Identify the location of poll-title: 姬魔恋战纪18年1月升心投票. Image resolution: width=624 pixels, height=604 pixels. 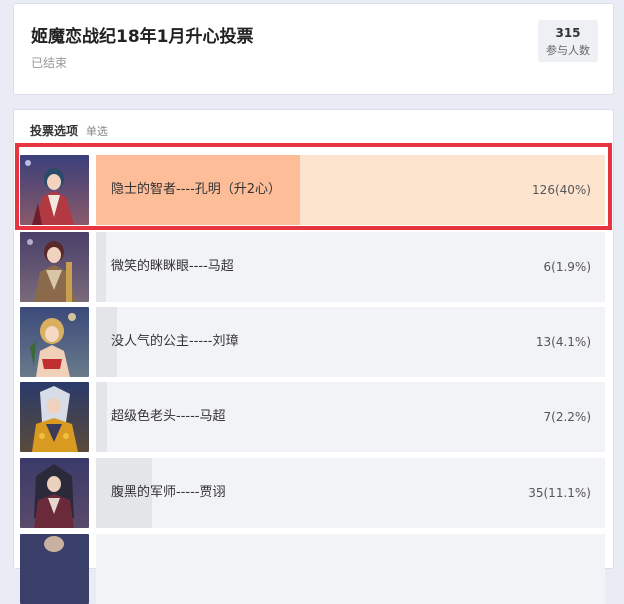
(142, 37).